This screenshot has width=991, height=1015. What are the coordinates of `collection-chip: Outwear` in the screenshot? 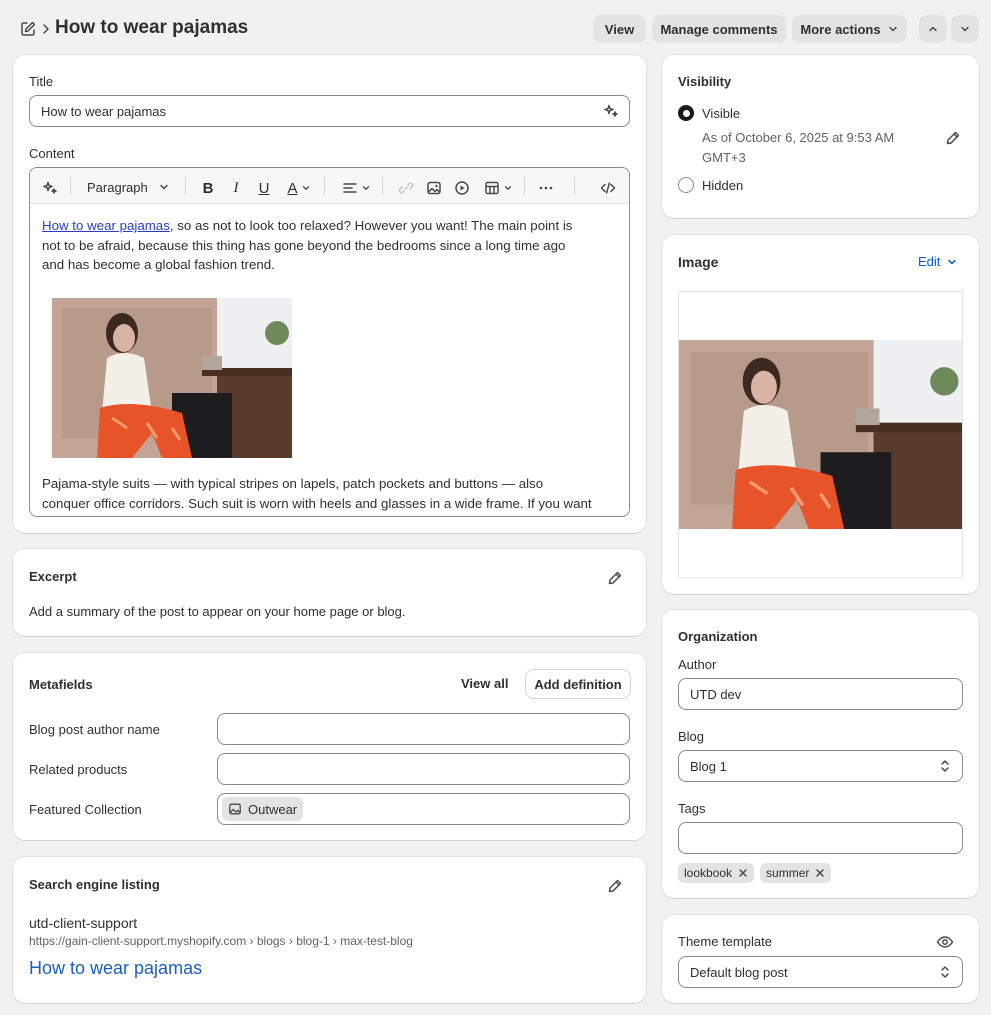 It's located at (263, 809).